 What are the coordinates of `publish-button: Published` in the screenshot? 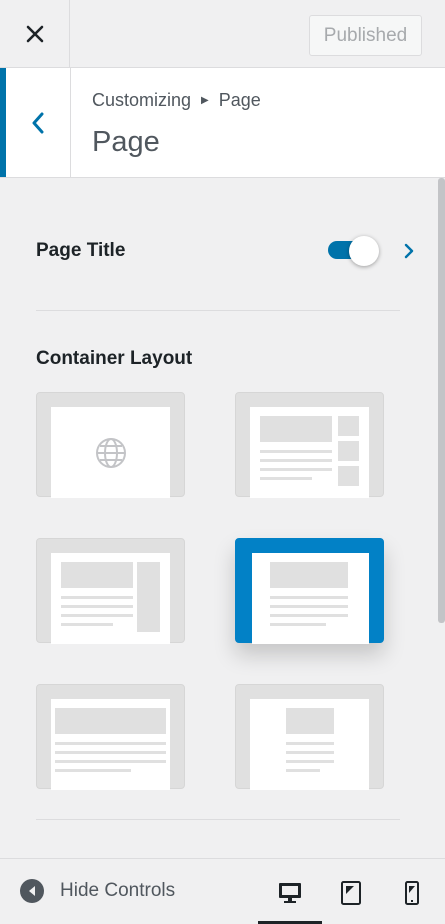 It's located at (365, 35).